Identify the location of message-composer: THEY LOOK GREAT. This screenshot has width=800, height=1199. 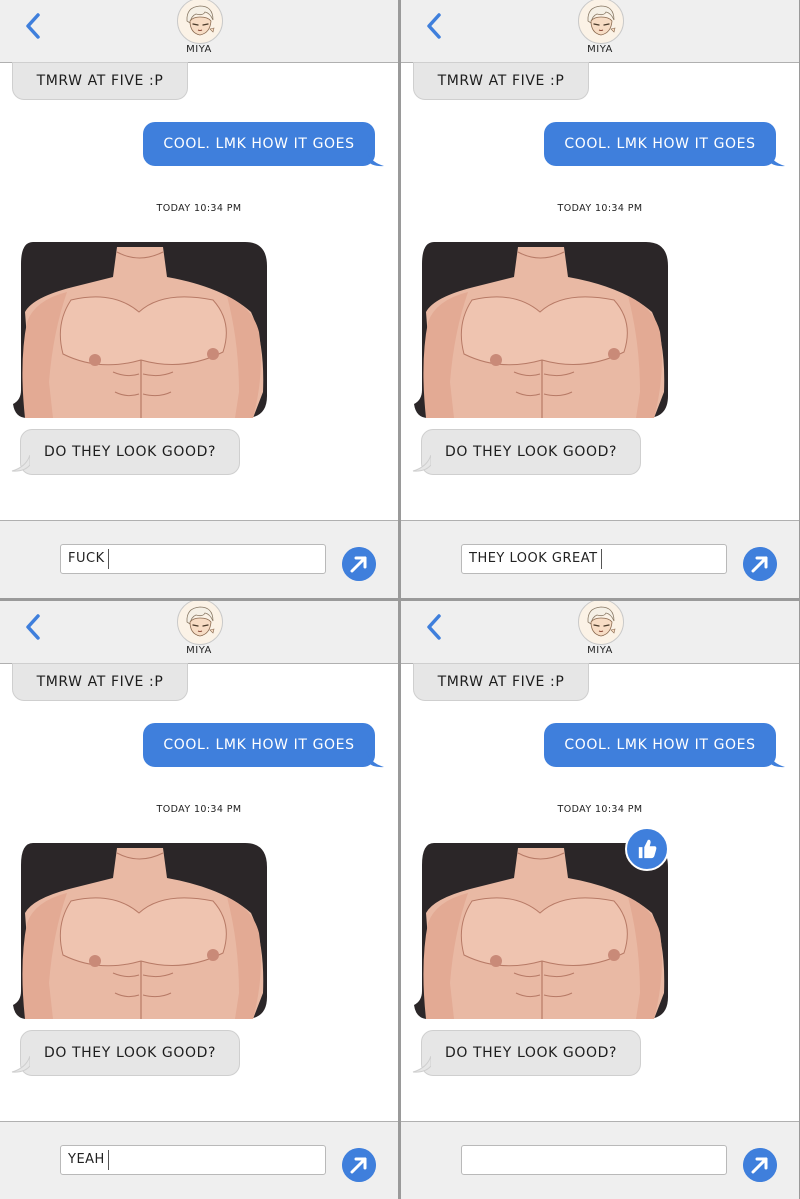
(600, 559).